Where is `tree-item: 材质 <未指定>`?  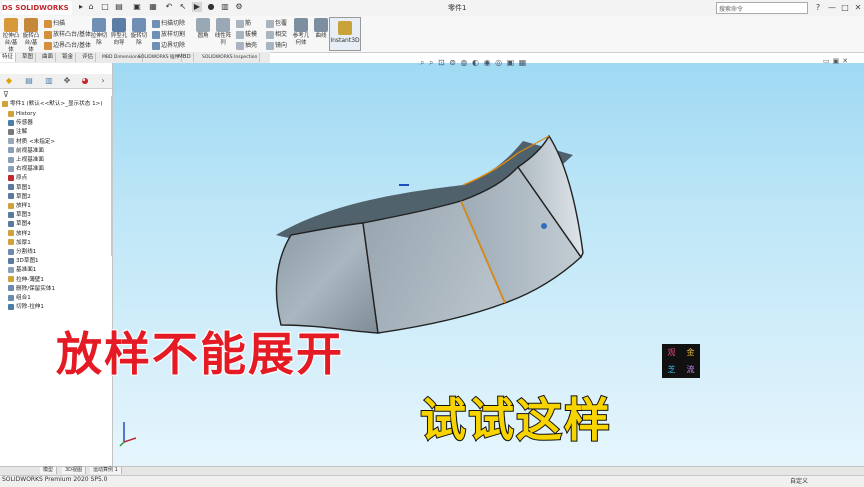
tree-item: 材质 <未指定> is located at coordinates (31, 142).